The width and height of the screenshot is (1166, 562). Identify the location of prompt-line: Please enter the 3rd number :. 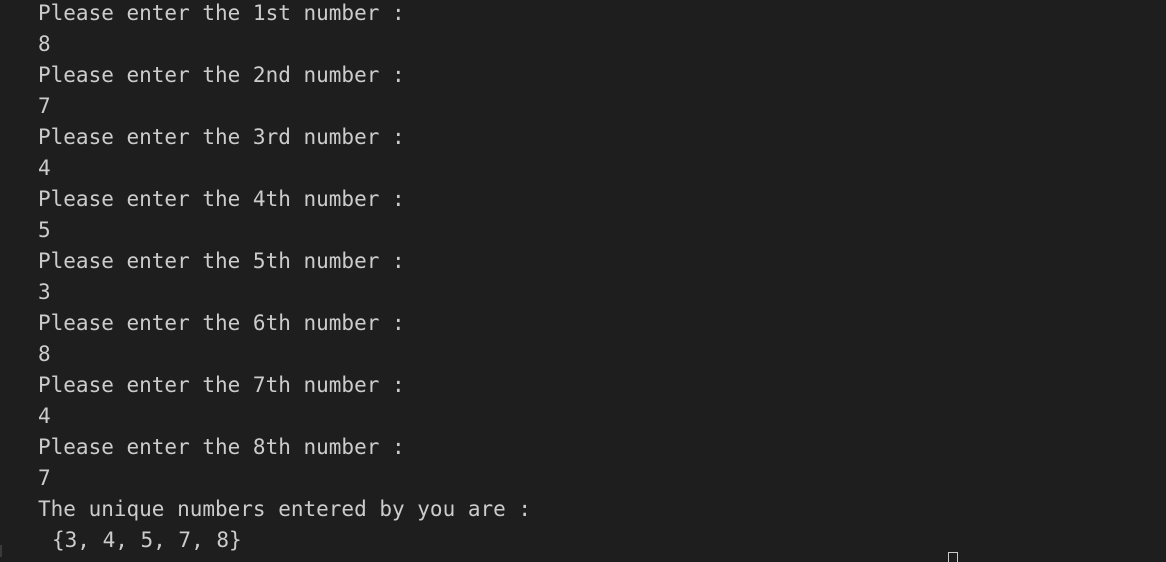
(221, 137).